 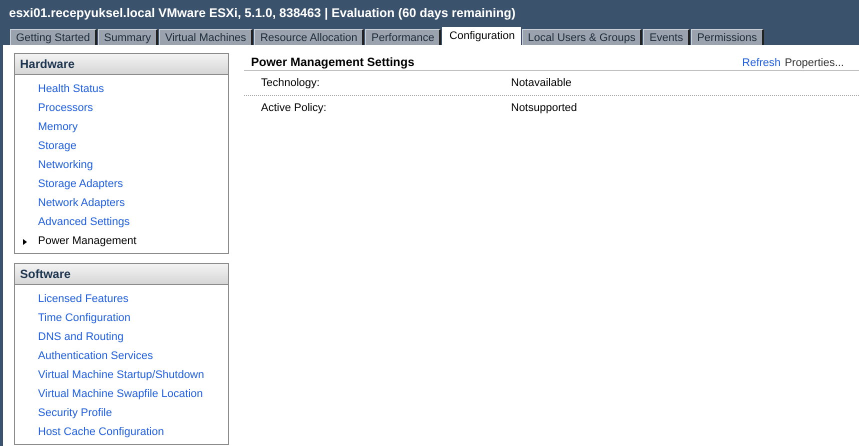 What do you see at coordinates (87, 241) in the screenshot?
I see `sidebar-link: Power Management` at bounding box center [87, 241].